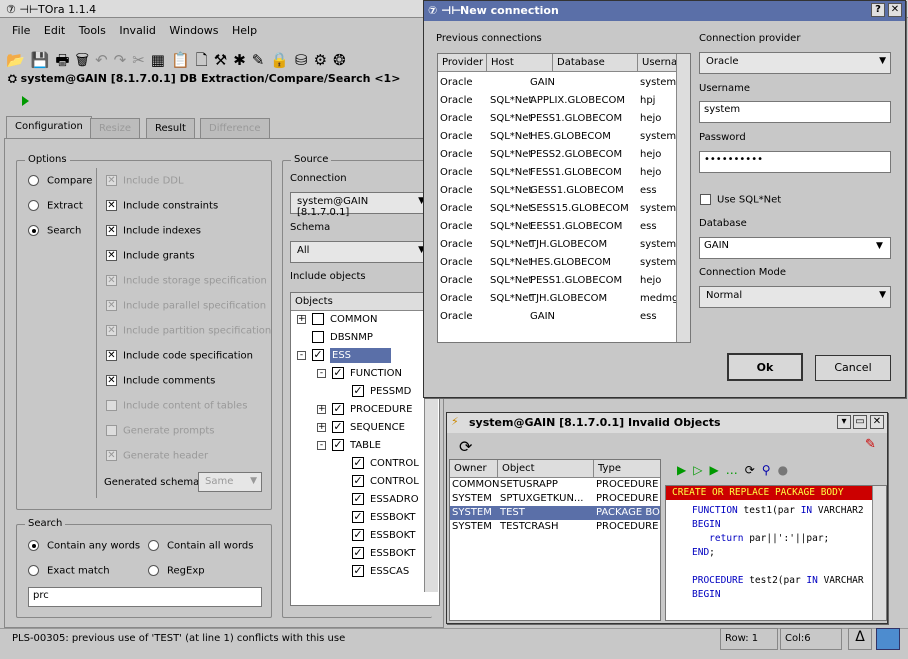  I want to click on connection-row: Oracle SQL*Net GESS1.GLOBECOM ess, so click(564, 191).